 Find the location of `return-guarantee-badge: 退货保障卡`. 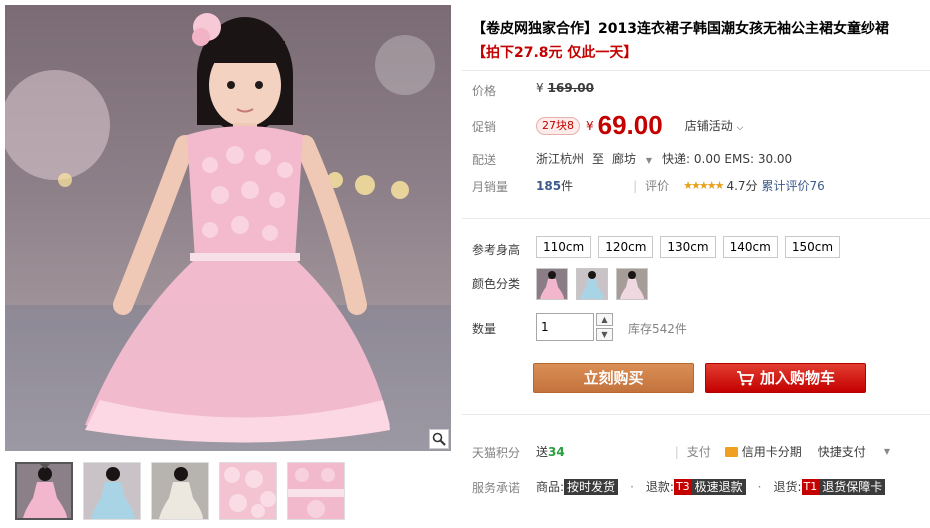

return-guarantee-badge: 退货保障卡 is located at coordinates (852, 486).